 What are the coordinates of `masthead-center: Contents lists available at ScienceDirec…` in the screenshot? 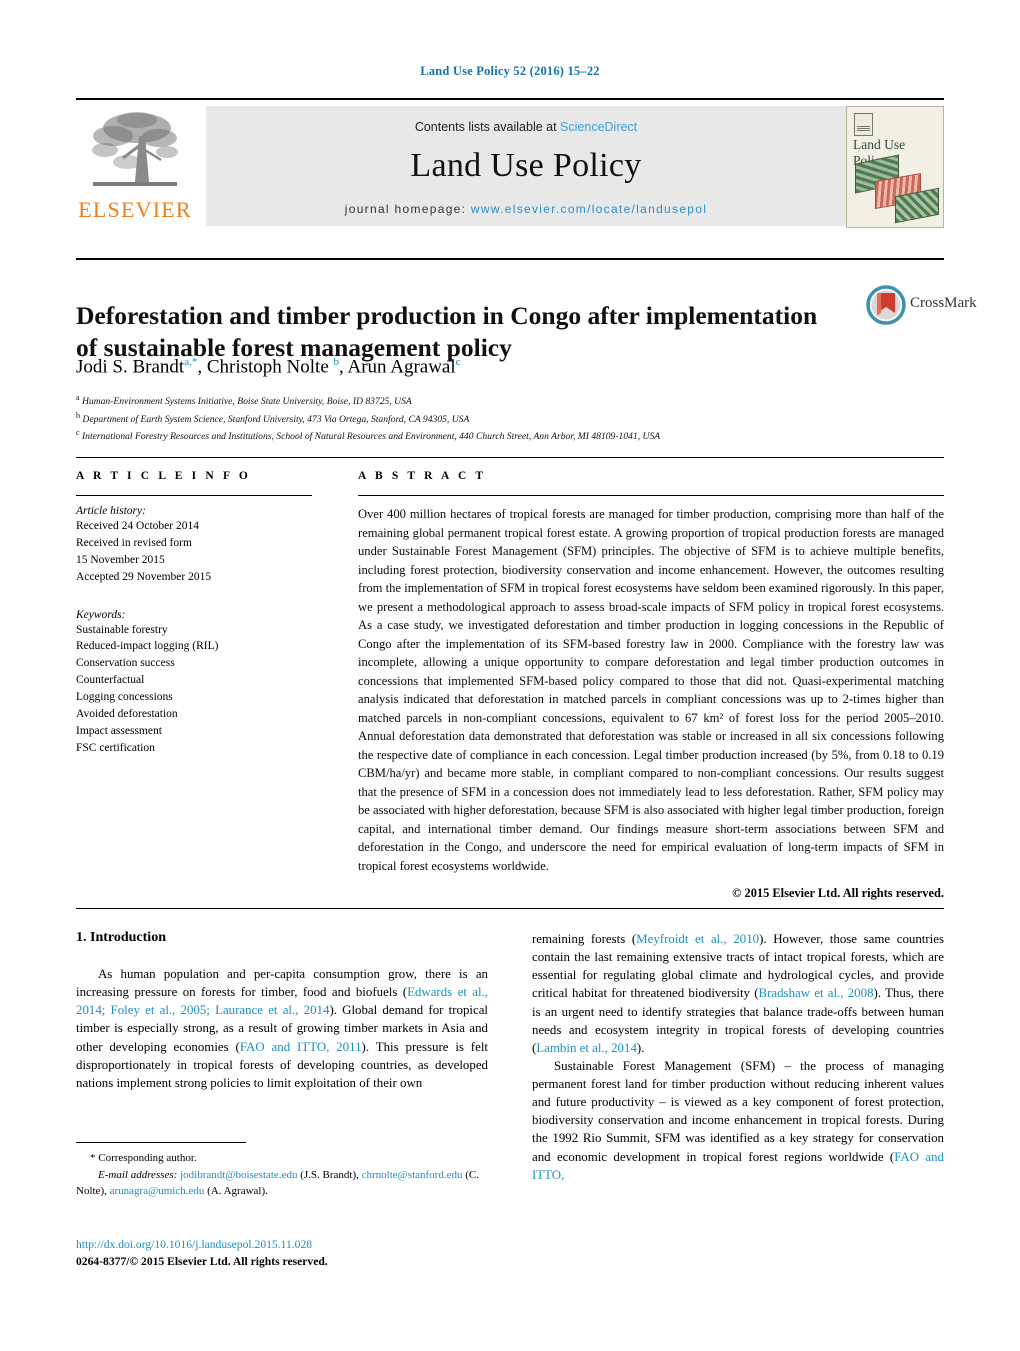 It's located at (526, 166).